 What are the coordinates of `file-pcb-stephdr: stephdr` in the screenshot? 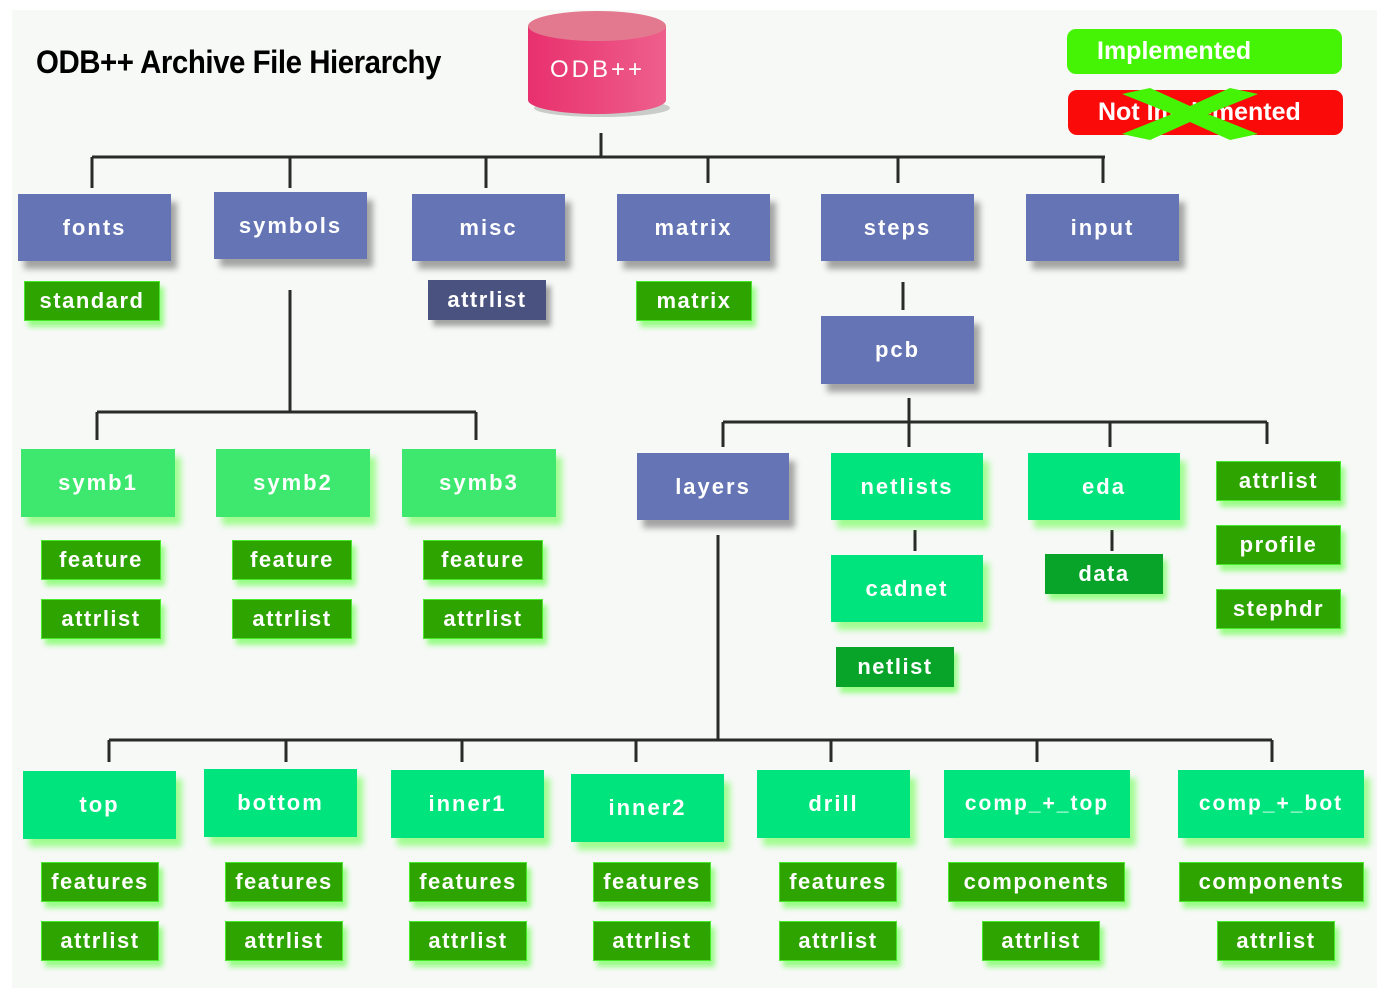 It's located at (1278, 609).